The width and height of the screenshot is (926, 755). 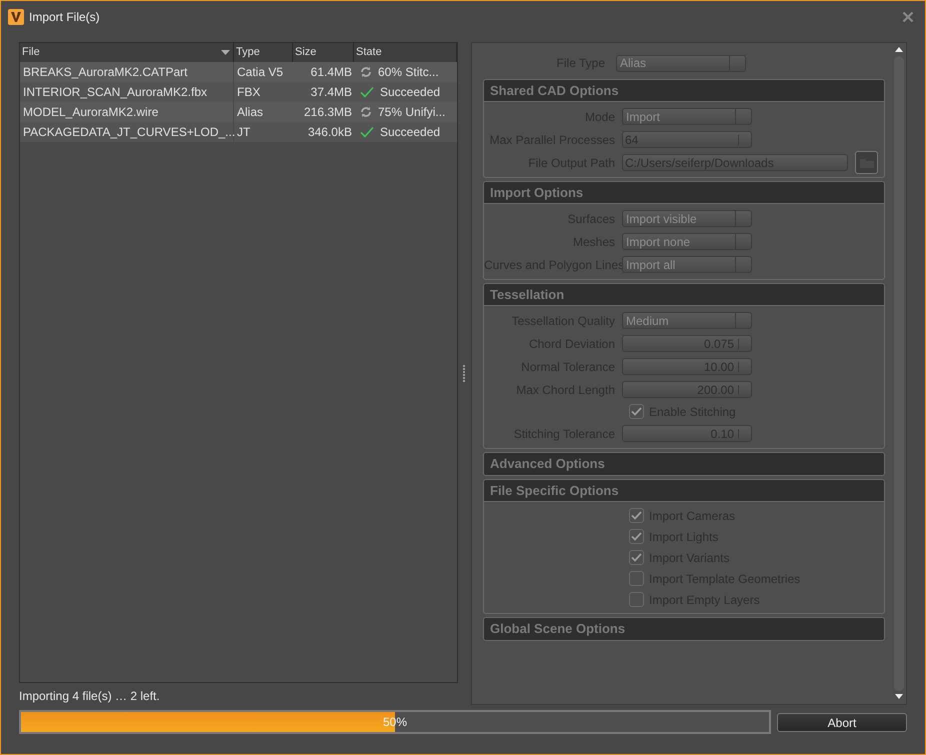 What do you see at coordinates (244, 132) in the screenshot?
I see `table-cell-text: JT` at bounding box center [244, 132].